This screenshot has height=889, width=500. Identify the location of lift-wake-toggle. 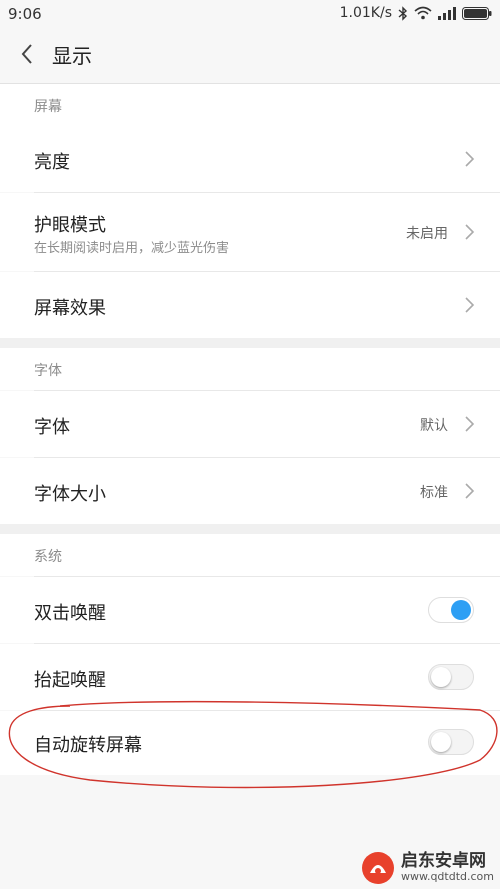
(451, 677).